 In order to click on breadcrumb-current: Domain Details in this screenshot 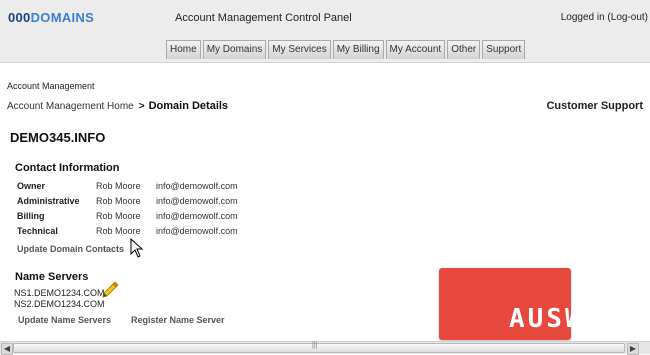, I will do `click(188, 106)`.